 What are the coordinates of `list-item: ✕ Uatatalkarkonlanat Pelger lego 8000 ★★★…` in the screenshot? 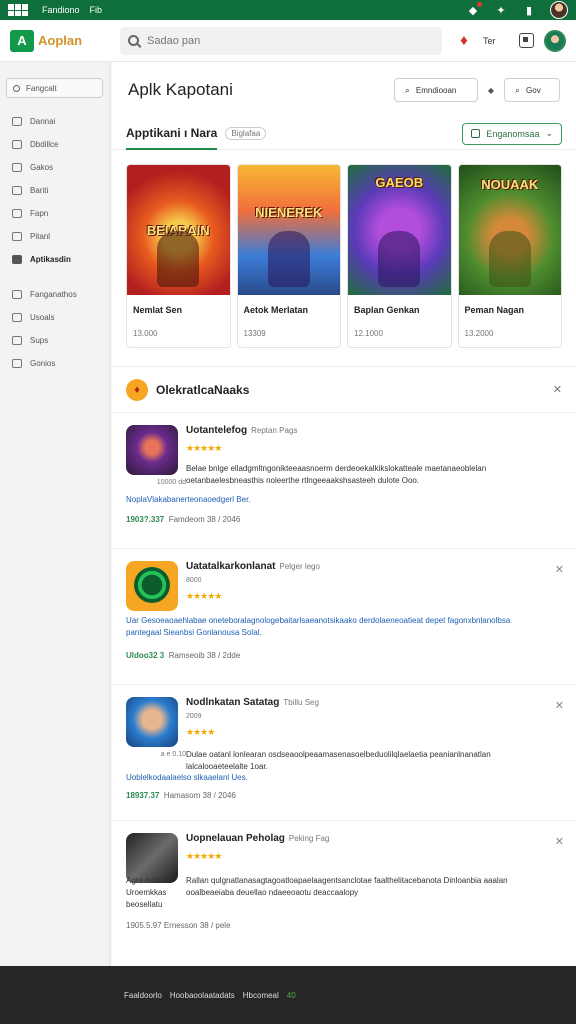 It's located at (344, 616).